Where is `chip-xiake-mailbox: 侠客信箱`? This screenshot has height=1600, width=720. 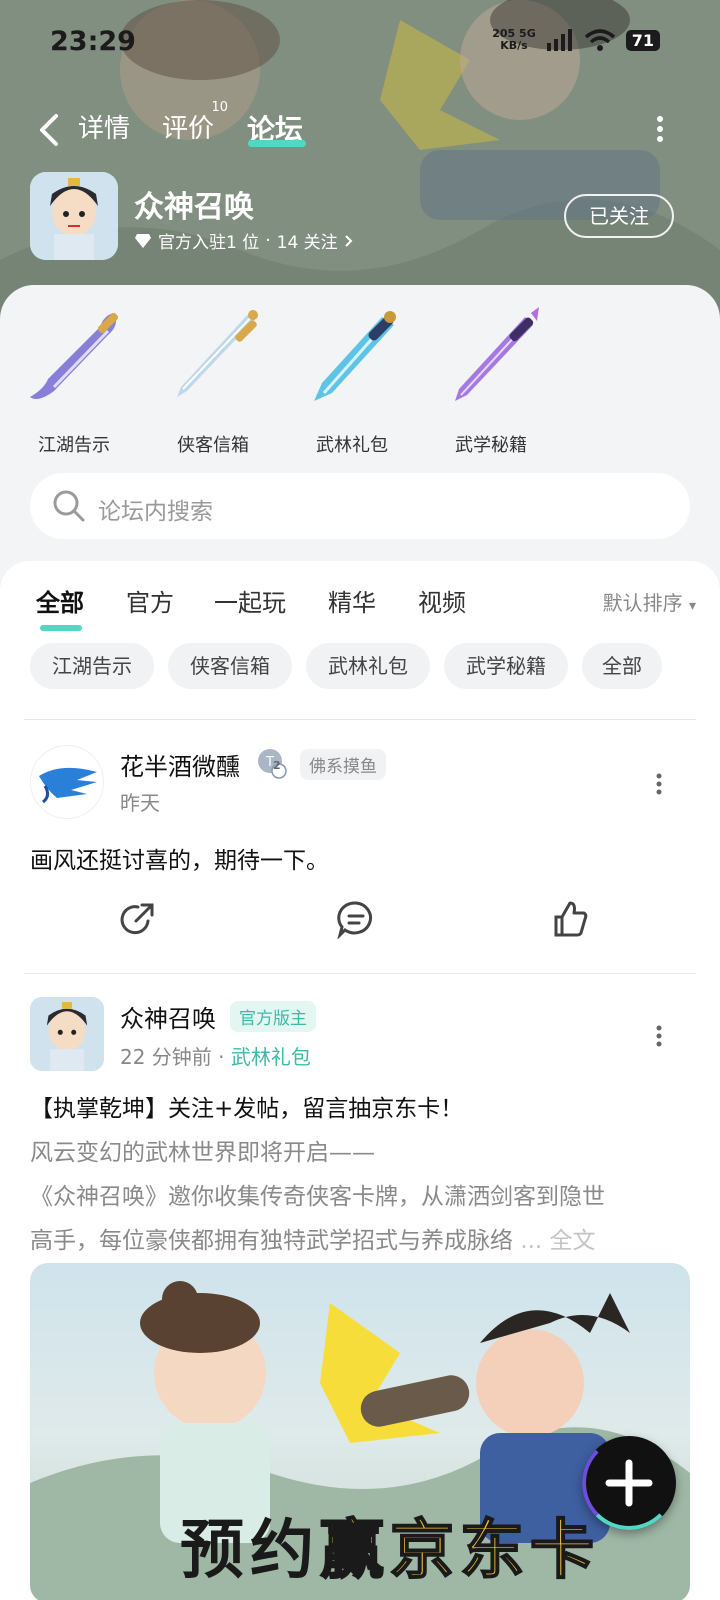
chip-xiake-mailbox: 侠客信箱 is located at coordinates (230, 666).